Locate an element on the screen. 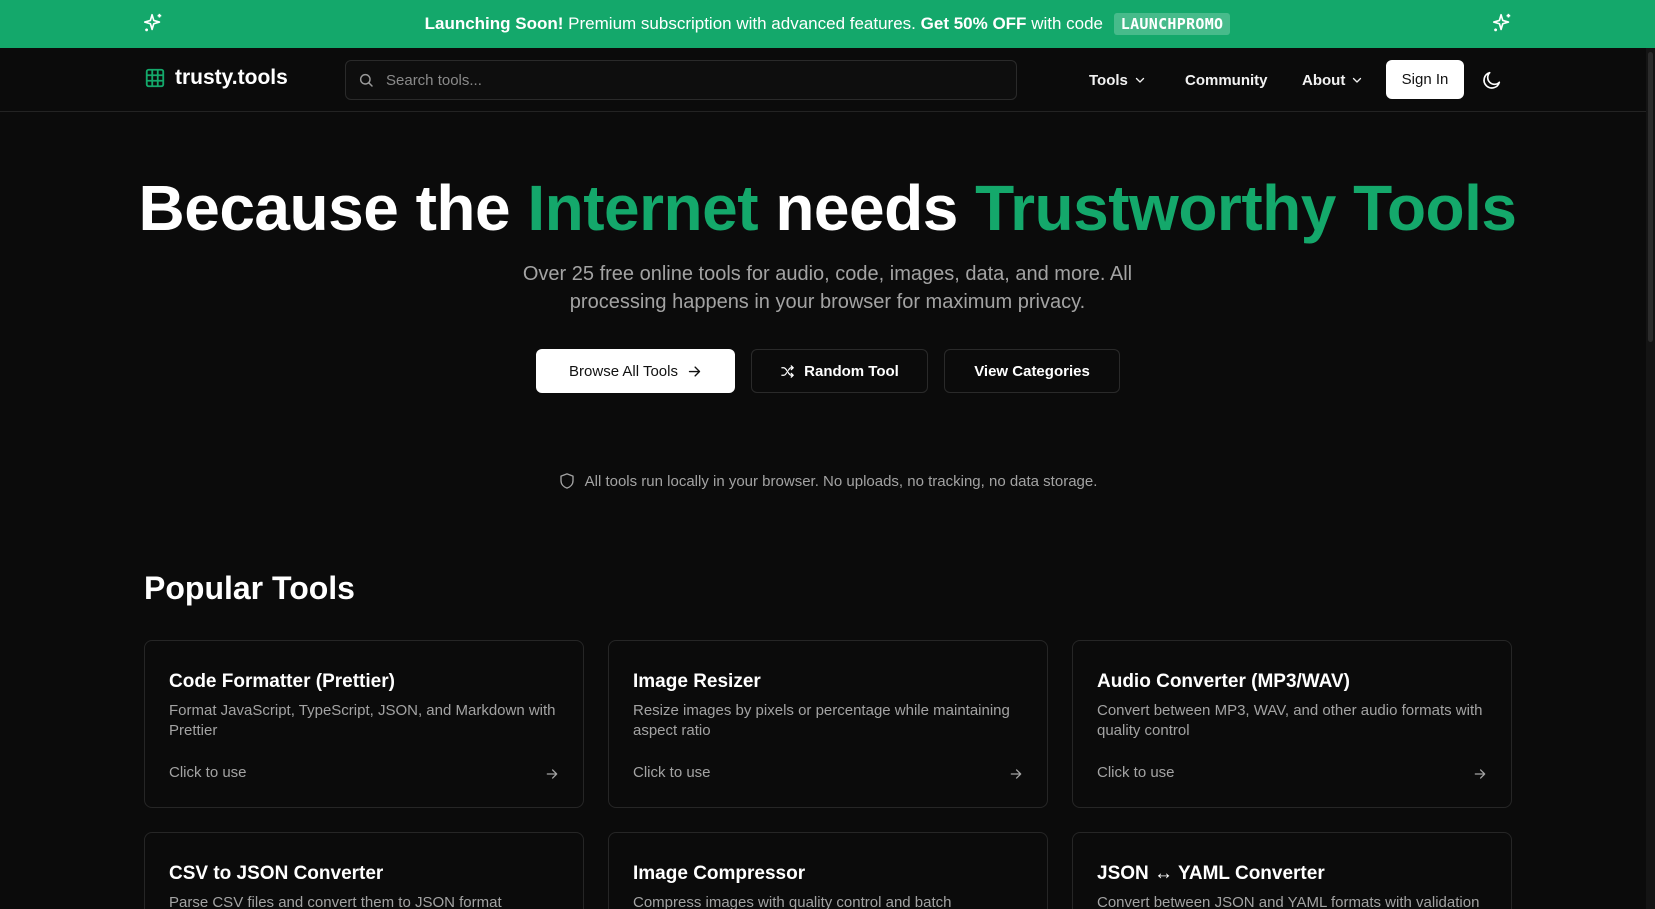 This screenshot has width=1655, height=909. grid-icon is located at coordinates (155, 78).